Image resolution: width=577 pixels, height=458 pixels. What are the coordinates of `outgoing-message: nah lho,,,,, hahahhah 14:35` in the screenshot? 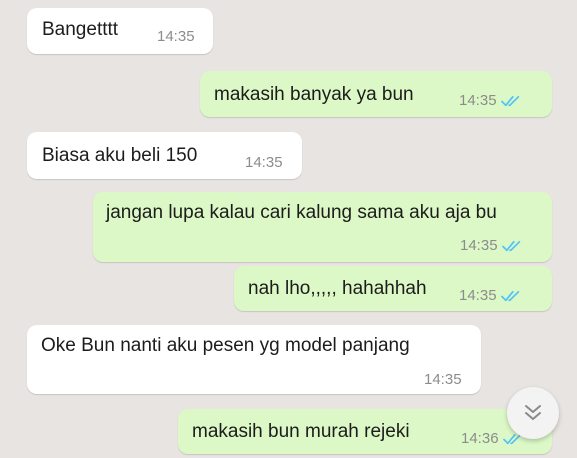 It's located at (393, 288).